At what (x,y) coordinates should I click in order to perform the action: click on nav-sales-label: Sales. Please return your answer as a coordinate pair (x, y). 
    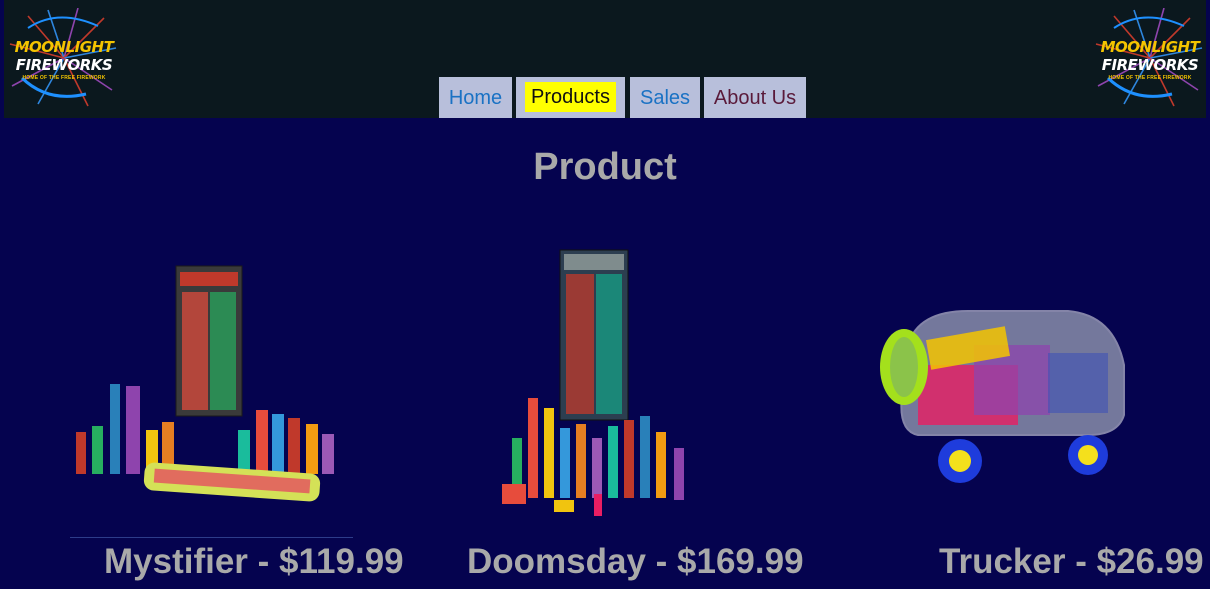
    Looking at the image, I should click on (665, 98).